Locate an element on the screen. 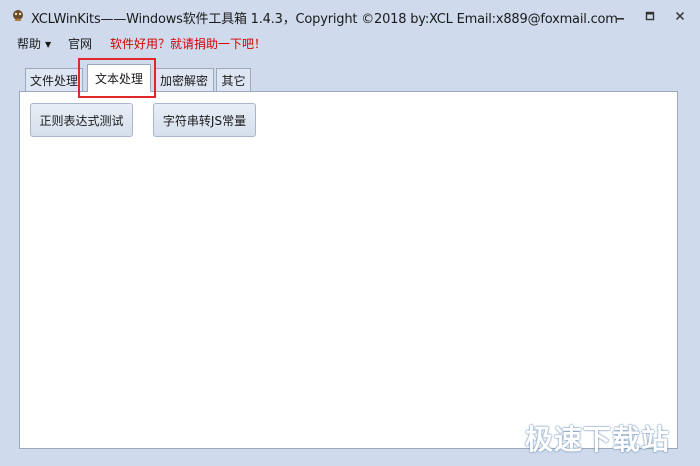 The width and height of the screenshot is (700, 466). string-to-js-constant-button: 字符串转JS常量 is located at coordinates (204, 120).